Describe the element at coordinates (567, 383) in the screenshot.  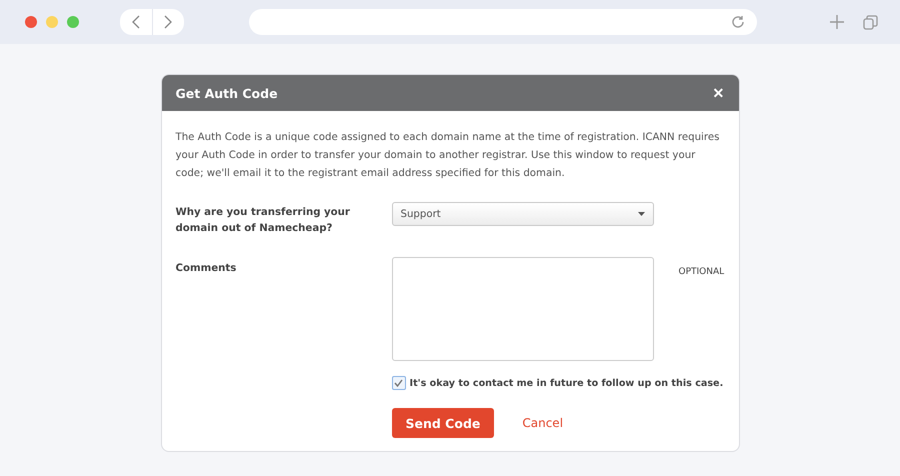
I see `contact-label: It's okay to contact me in future to follow up on this case.` at that location.